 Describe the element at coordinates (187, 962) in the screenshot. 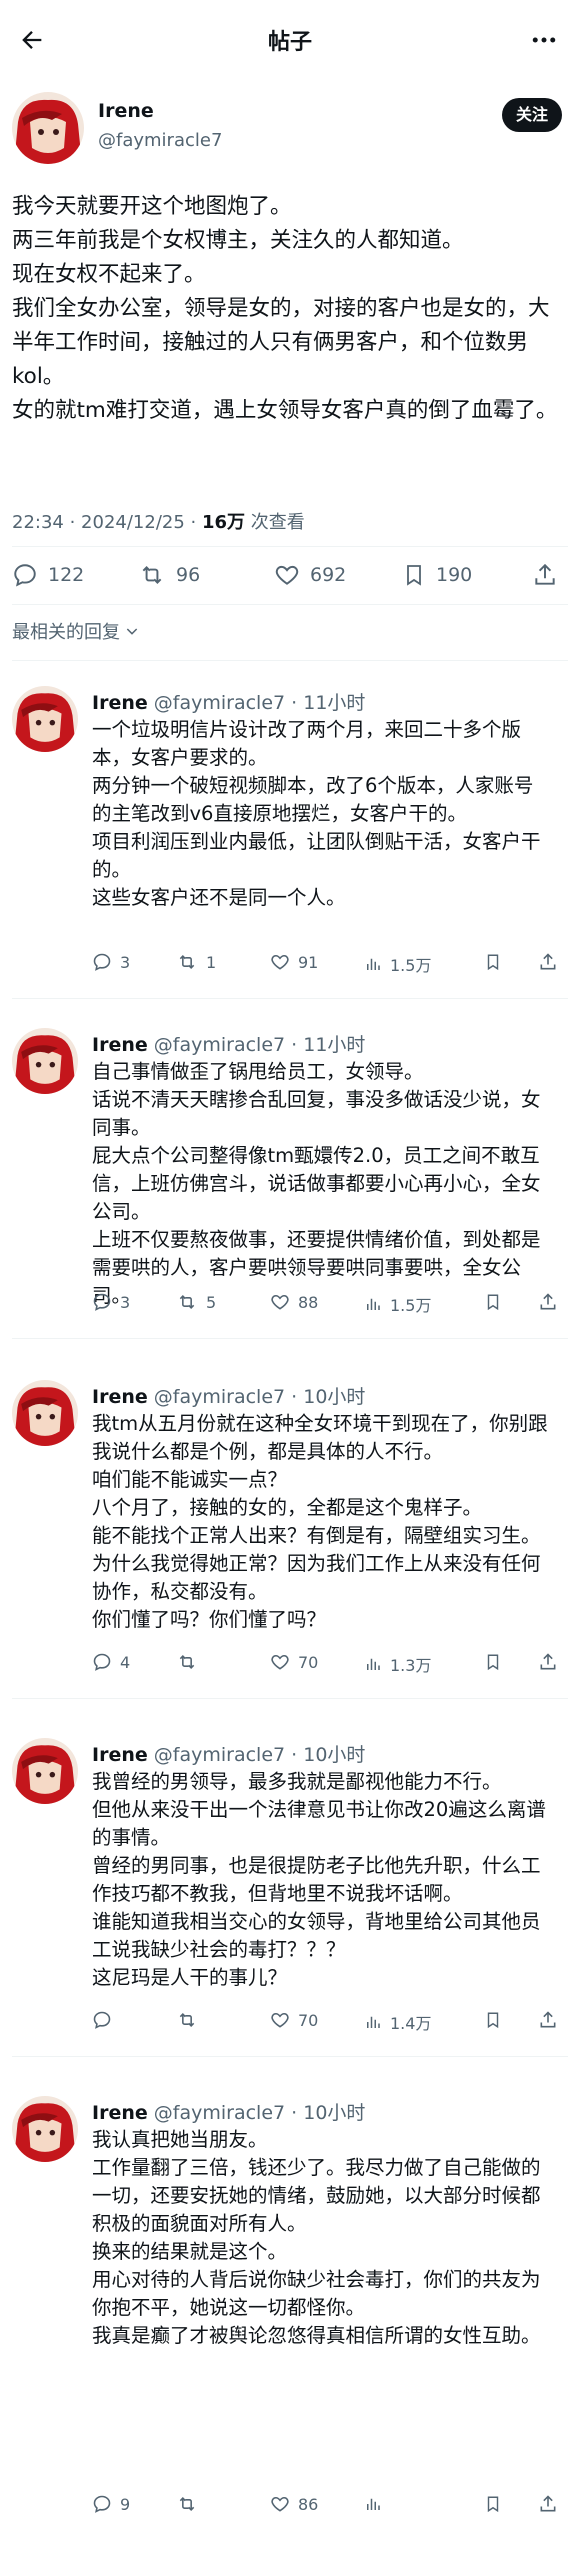

I see `retweet-icon` at that location.